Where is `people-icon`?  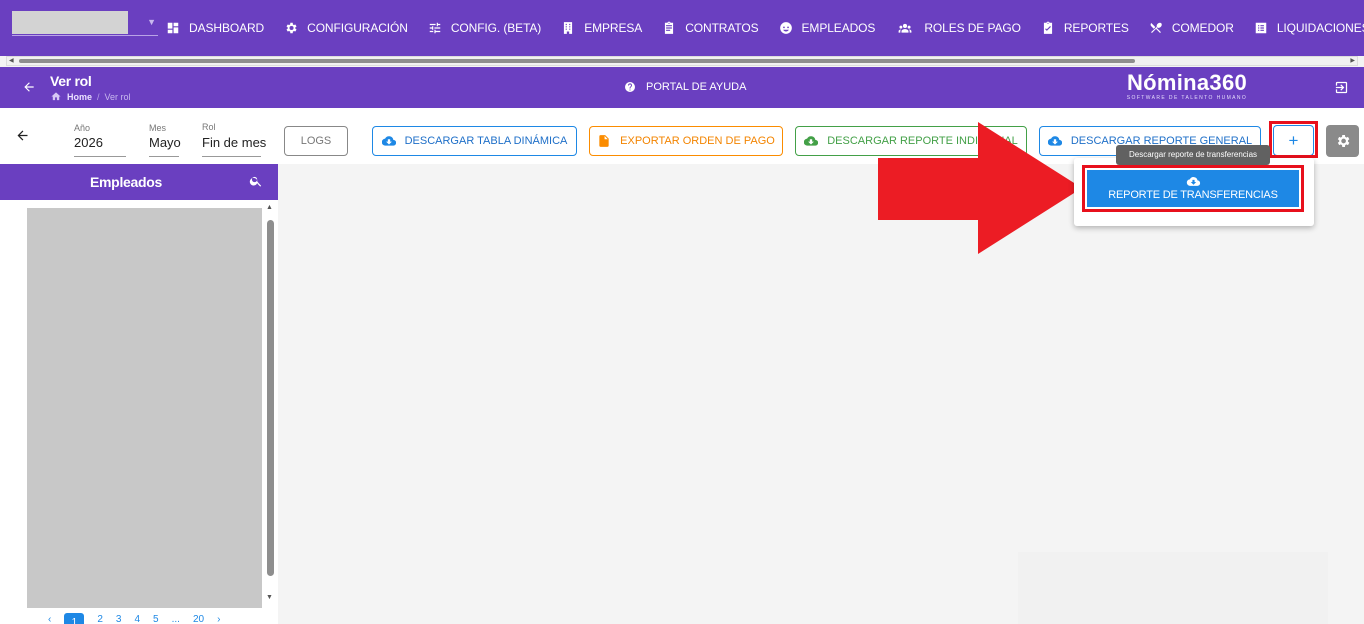 people-icon is located at coordinates (905, 28).